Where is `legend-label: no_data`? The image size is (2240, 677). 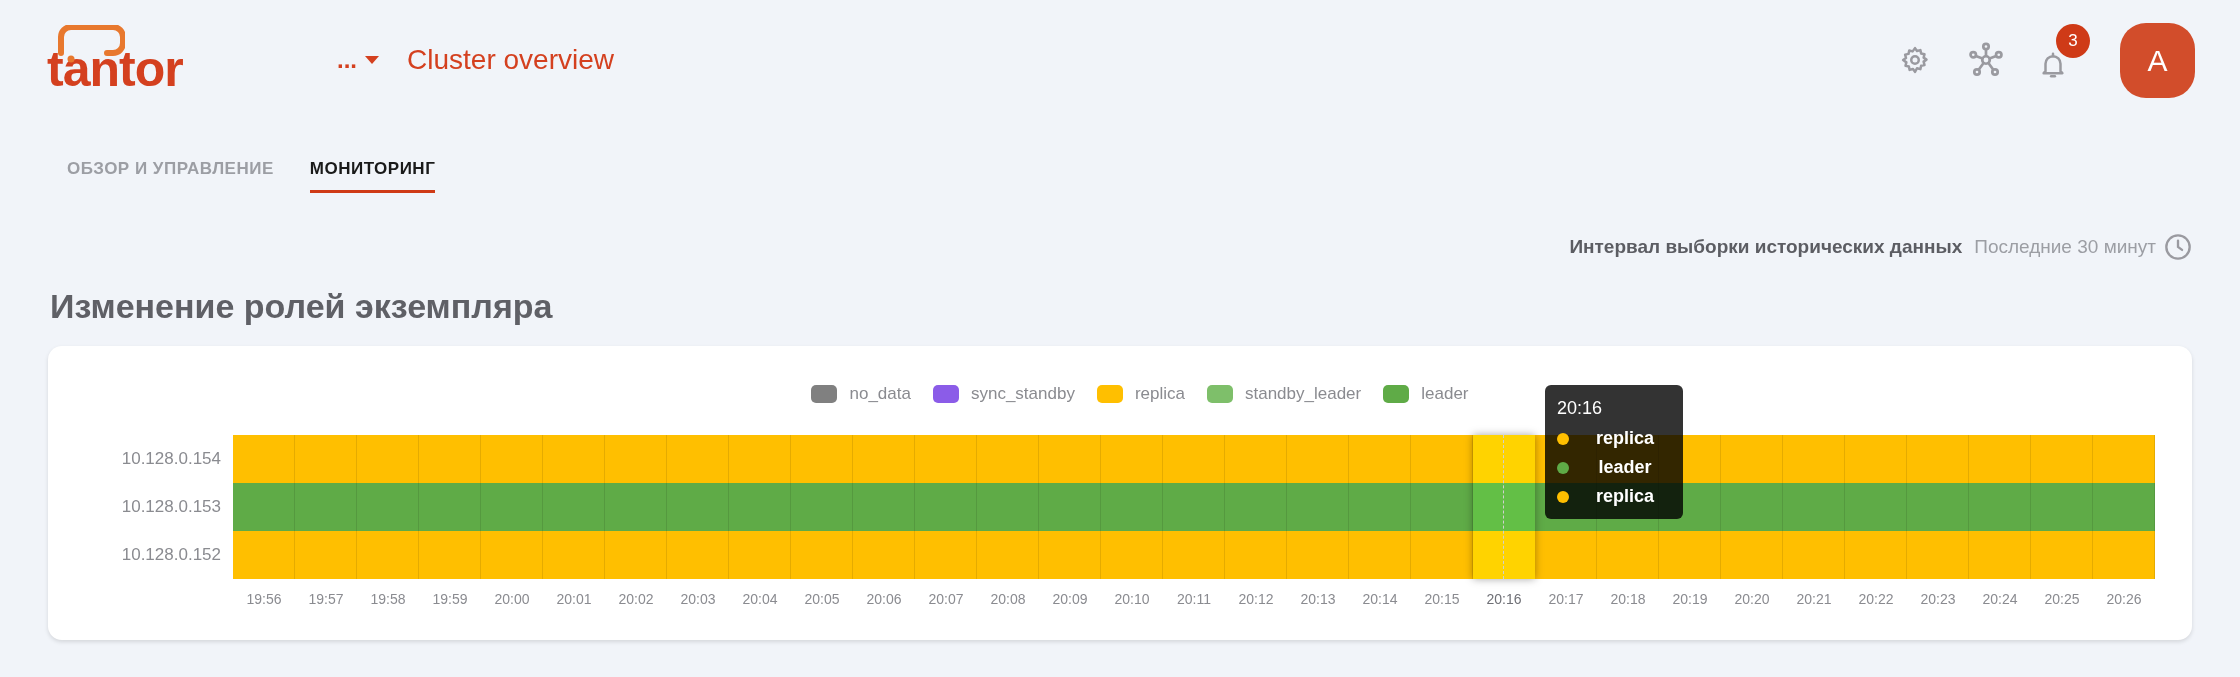
legend-label: no_data is located at coordinates (880, 394).